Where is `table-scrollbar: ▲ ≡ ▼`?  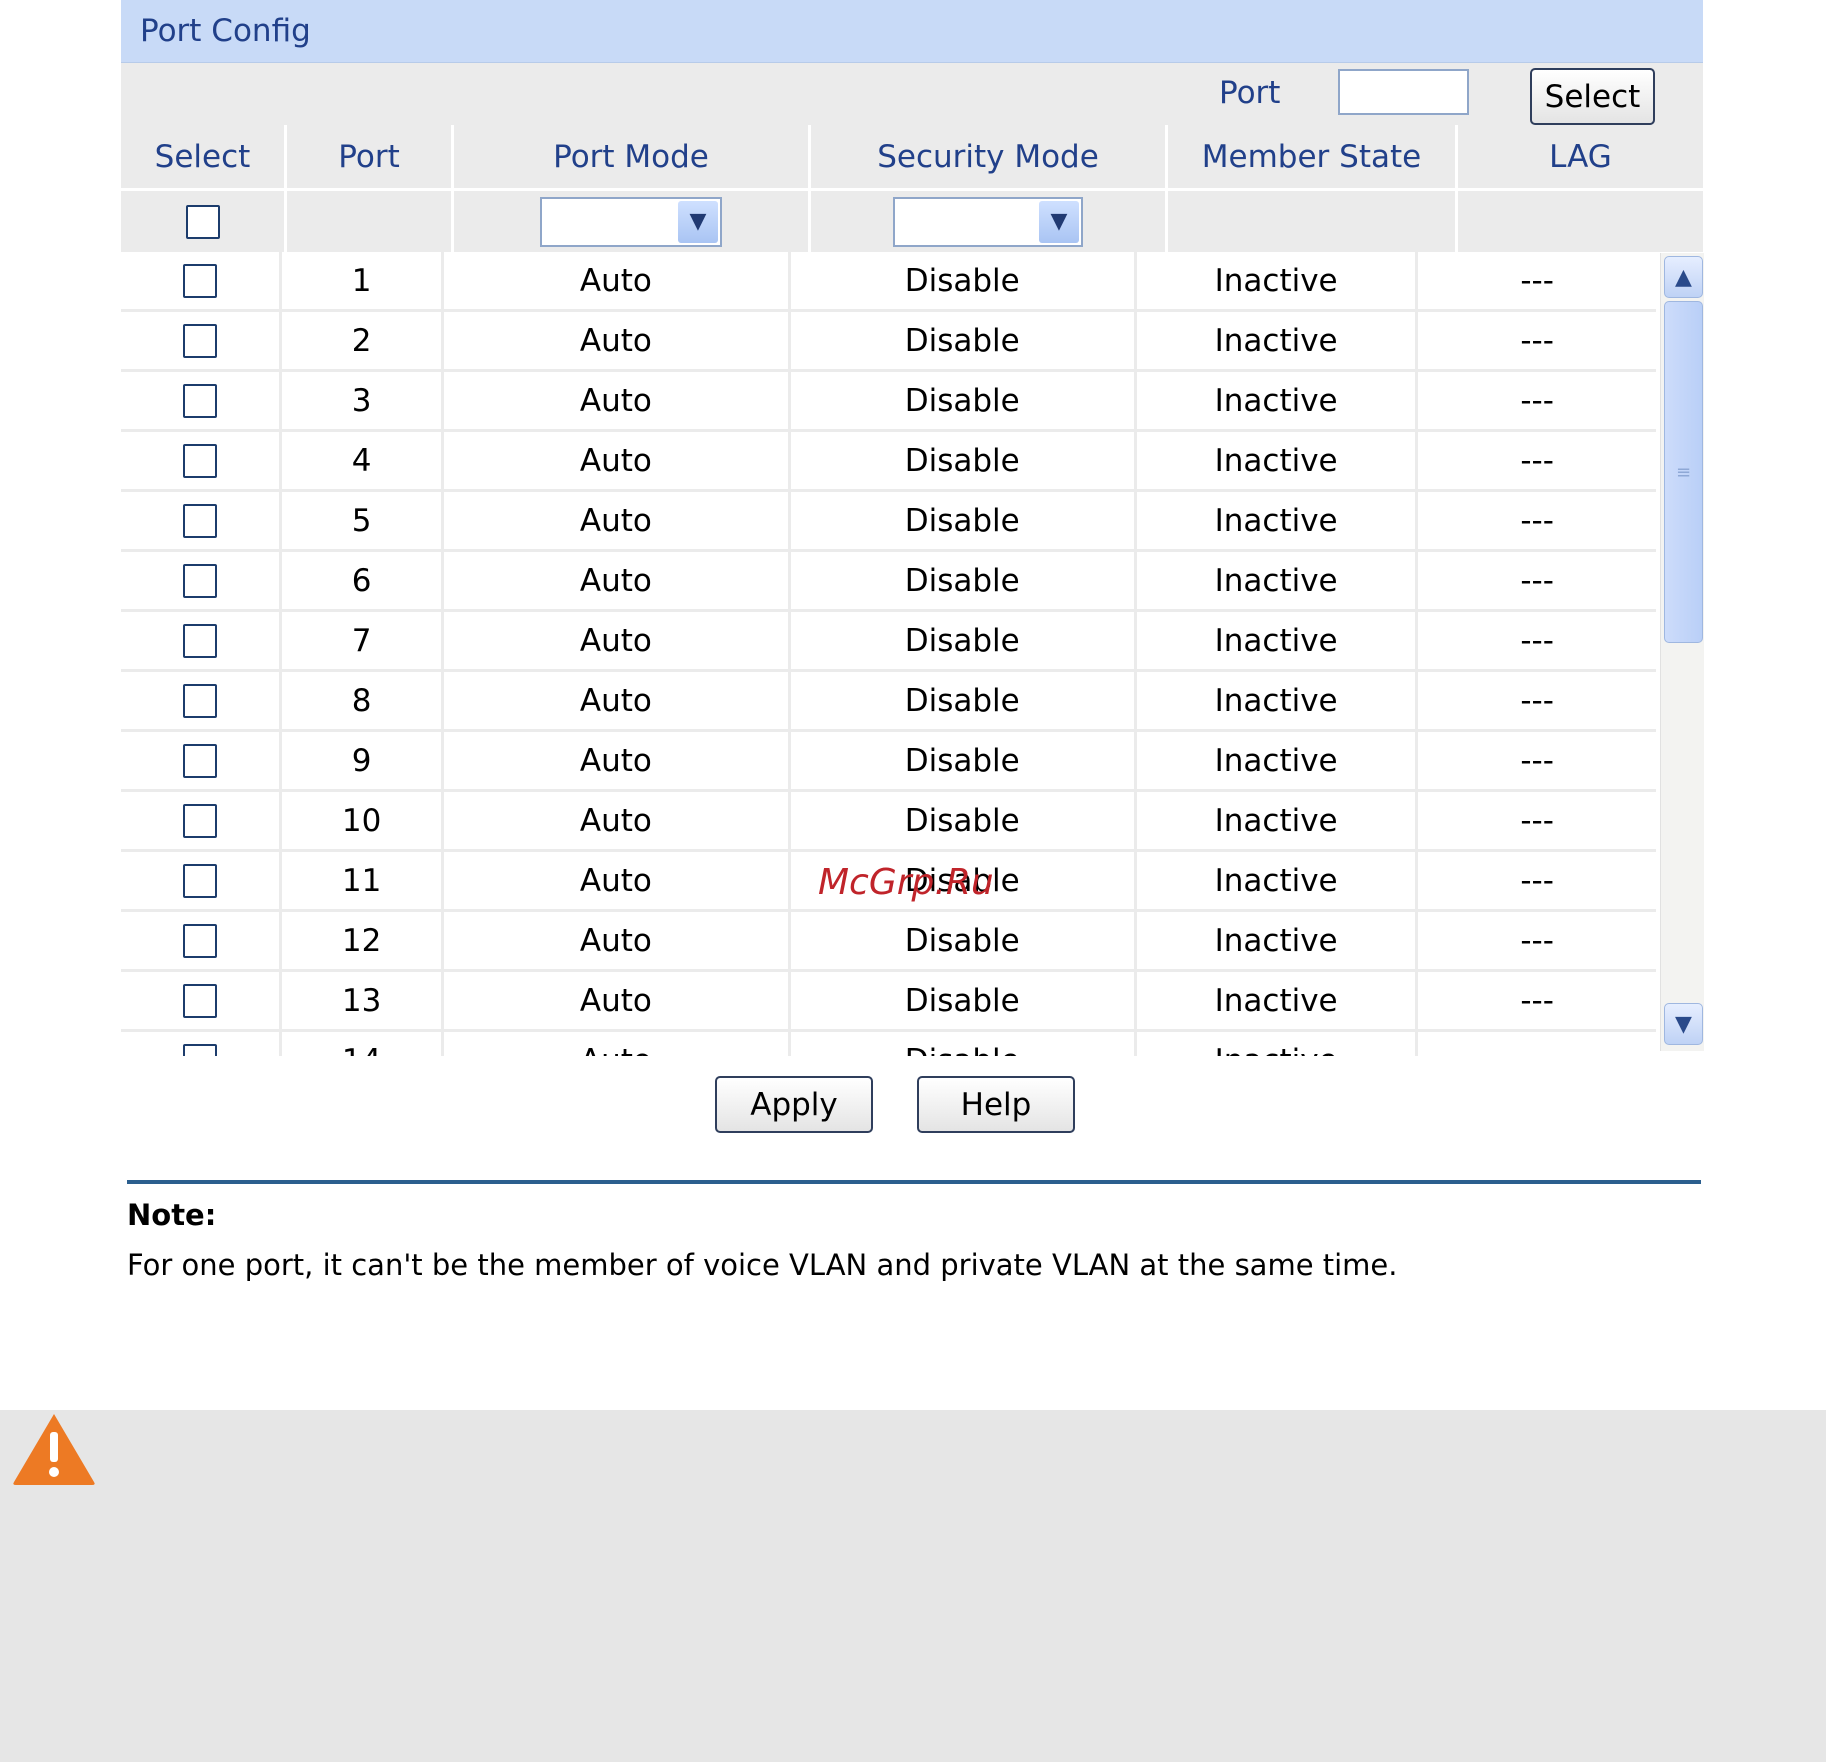
table-scrollbar: ▲ ≡ ▼ is located at coordinates (1682, 652).